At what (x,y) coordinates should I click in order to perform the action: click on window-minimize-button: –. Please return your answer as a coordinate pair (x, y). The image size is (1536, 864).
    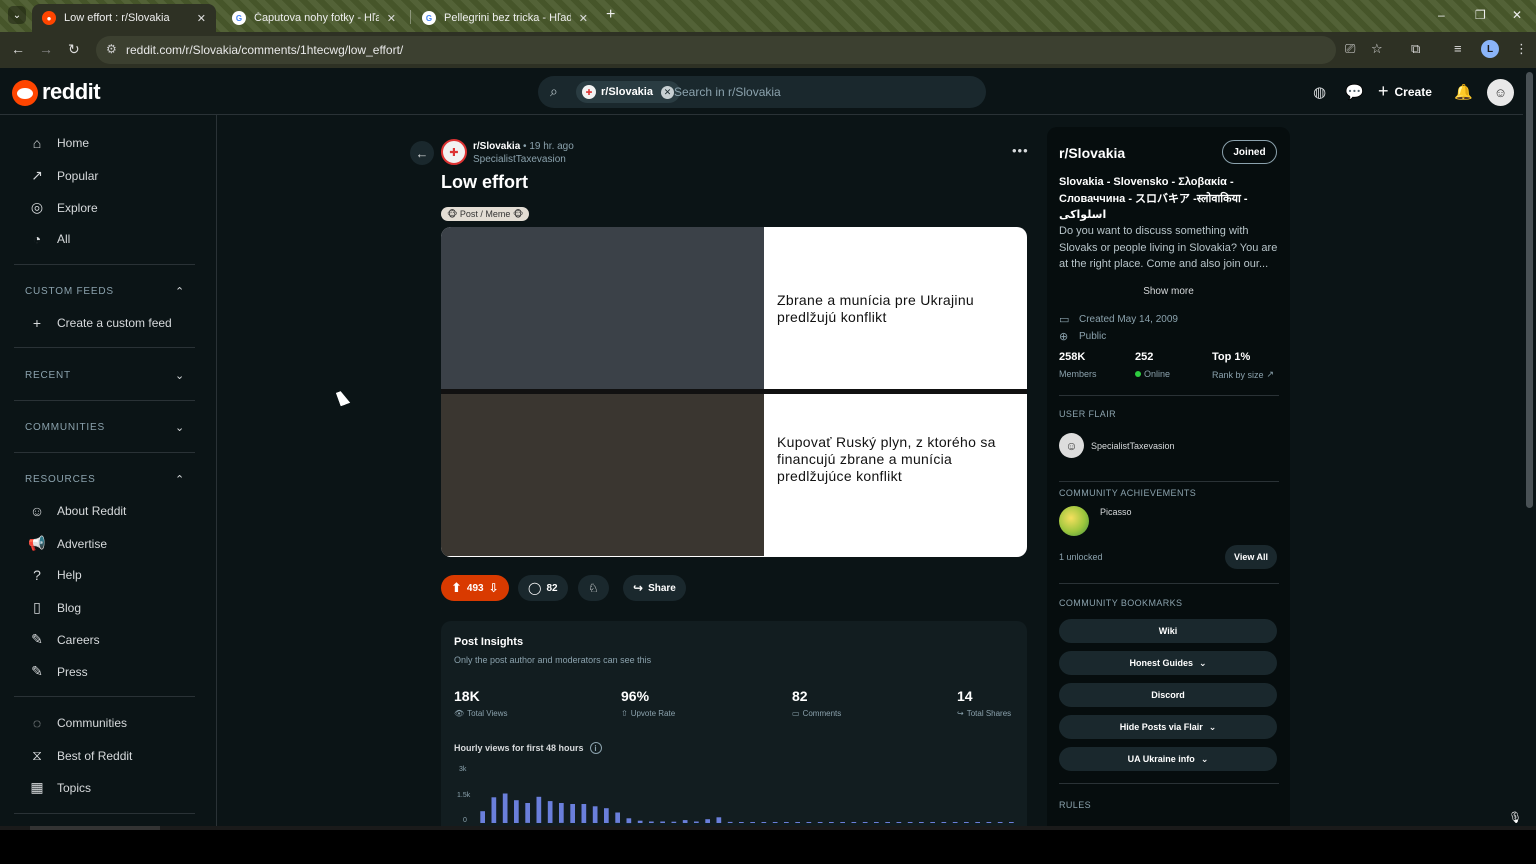
    Looking at the image, I should click on (1441, 15).